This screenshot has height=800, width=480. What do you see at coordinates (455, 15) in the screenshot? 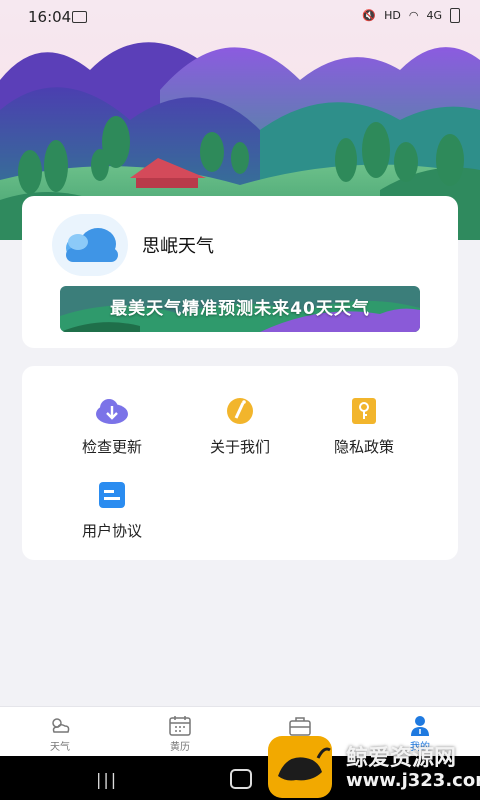
I see `battery-icon` at bounding box center [455, 15].